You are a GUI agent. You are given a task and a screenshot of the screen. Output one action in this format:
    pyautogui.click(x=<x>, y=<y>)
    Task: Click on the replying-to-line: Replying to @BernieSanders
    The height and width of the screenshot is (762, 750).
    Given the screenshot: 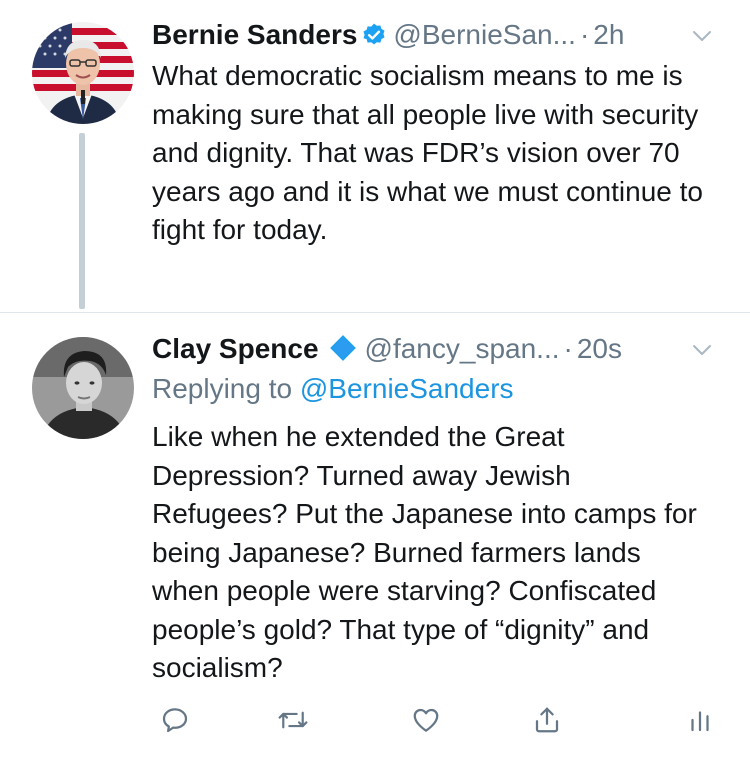 What is the action you would take?
    pyautogui.click(x=333, y=389)
    